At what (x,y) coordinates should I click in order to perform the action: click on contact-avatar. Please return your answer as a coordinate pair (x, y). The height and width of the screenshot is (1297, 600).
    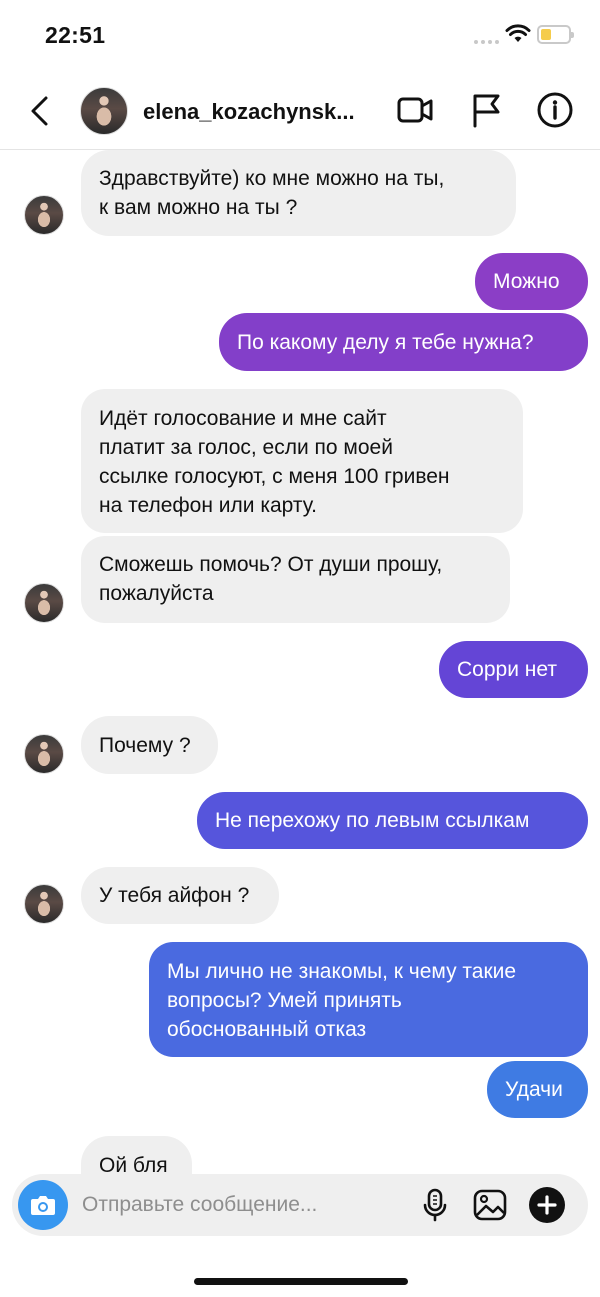
    Looking at the image, I should click on (104, 111).